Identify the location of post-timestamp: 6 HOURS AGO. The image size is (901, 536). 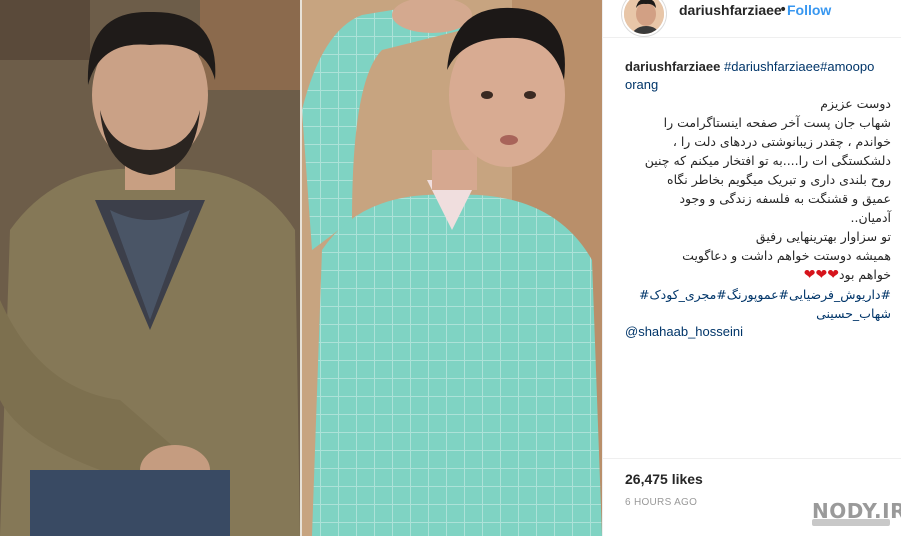
(661, 502).